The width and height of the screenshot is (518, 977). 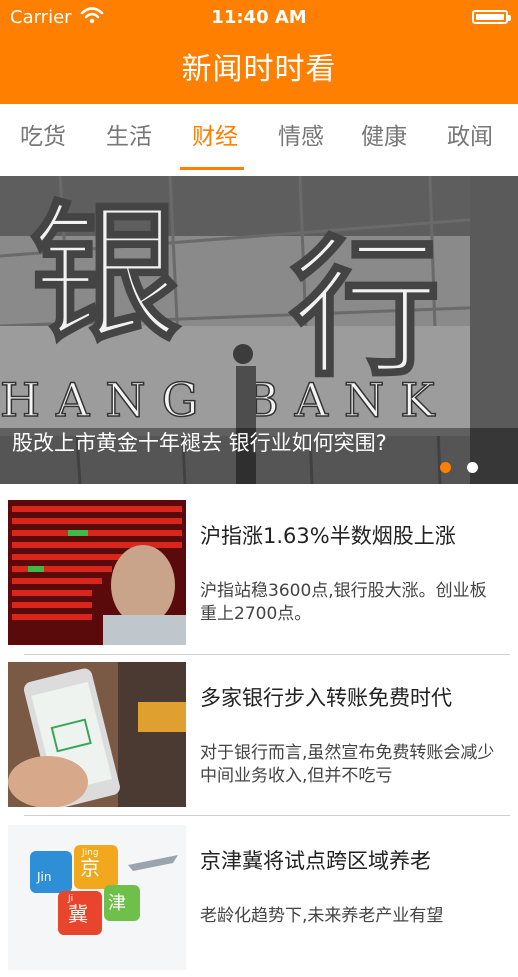 I want to click on category-tabs: 吃货 生活 财经 情感 健康 政闻, so click(x=259, y=139).